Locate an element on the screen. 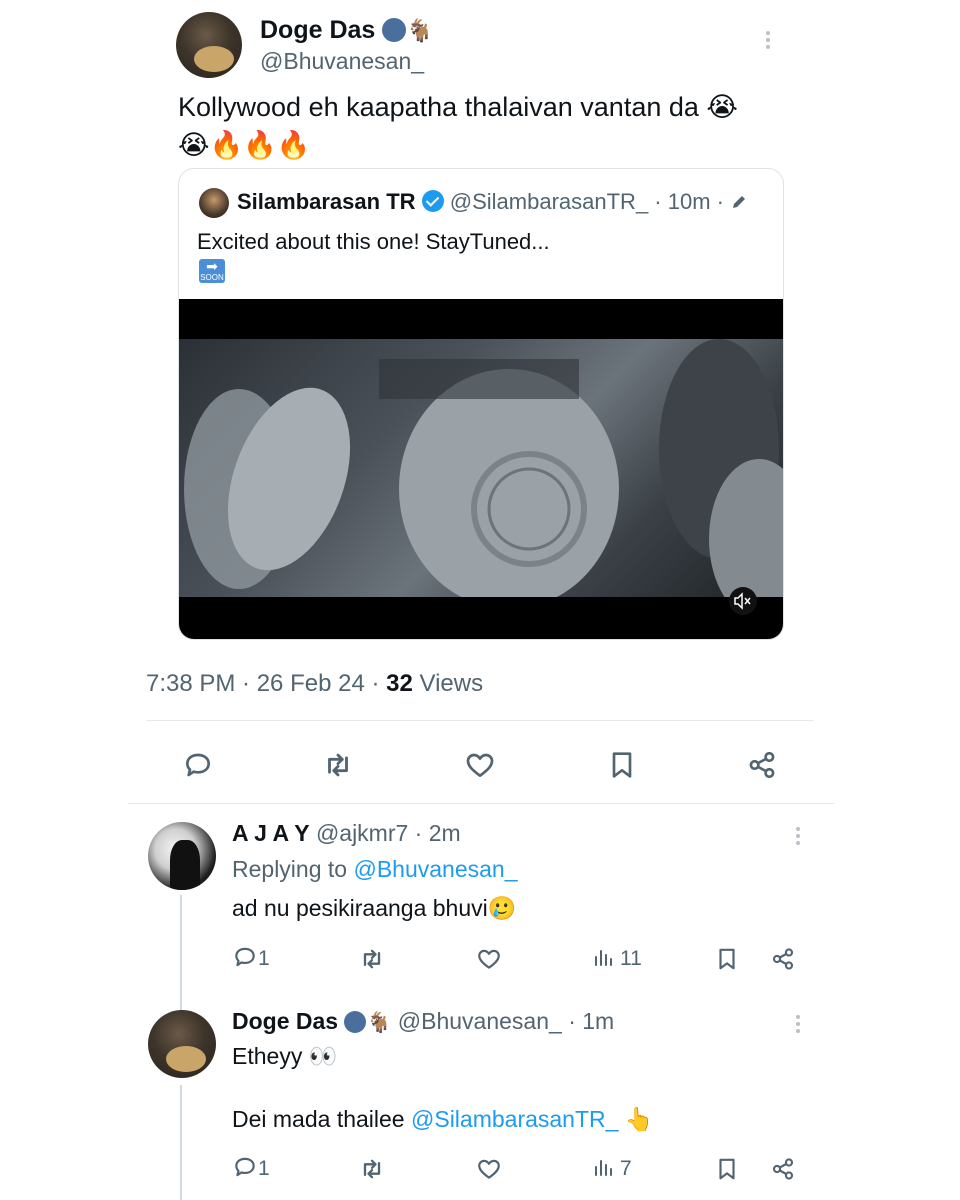  quoted-handle-meta: @SilambarasanTR_ · 10m · is located at coordinates (590, 201).